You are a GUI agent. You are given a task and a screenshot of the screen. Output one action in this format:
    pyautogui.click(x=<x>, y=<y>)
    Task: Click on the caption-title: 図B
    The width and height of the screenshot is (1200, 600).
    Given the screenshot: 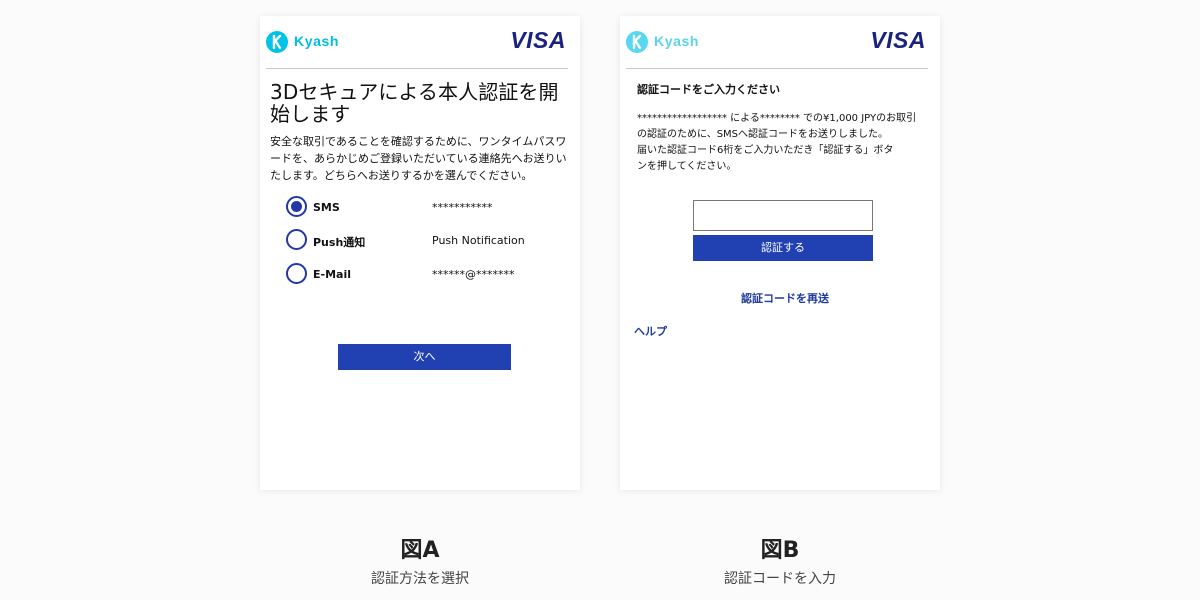 What is the action you would take?
    pyautogui.click(x=780, y=550)
    